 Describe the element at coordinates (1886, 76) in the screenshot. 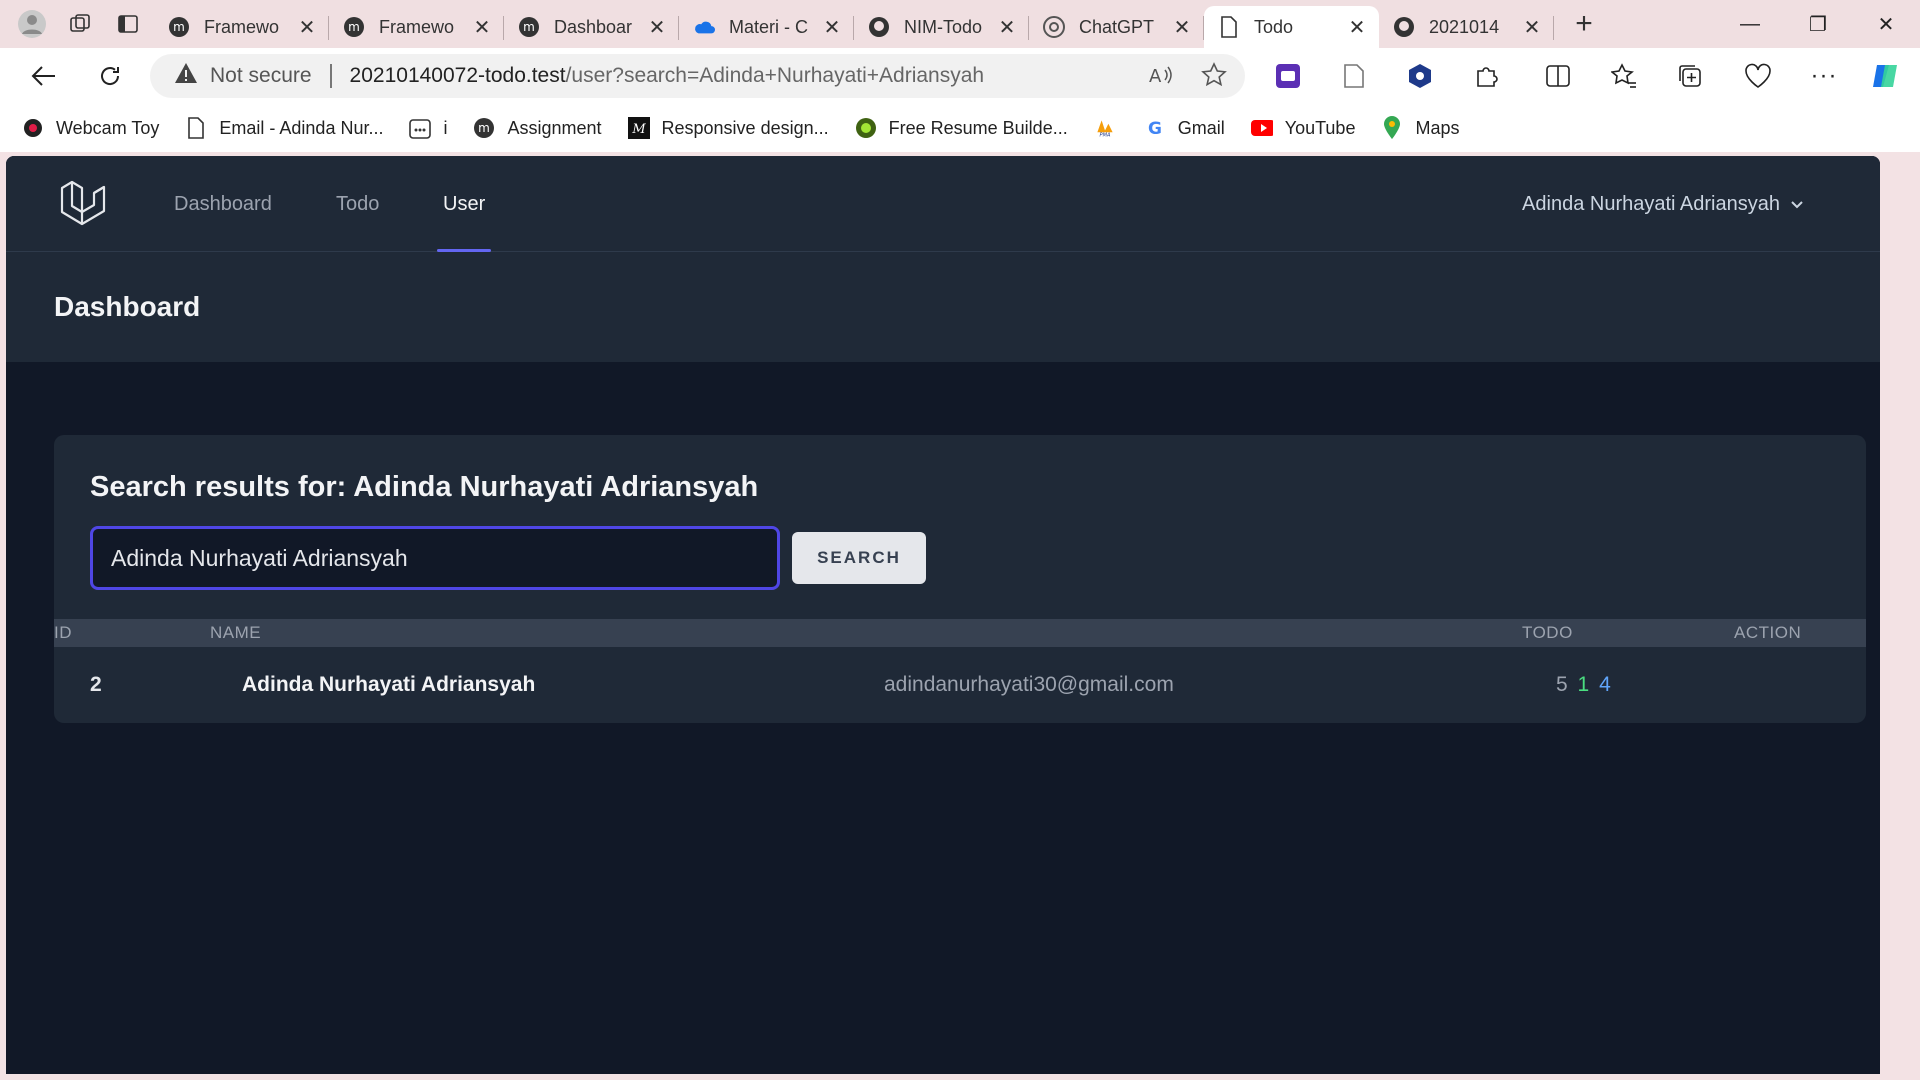

I see `copilot-icon` at that location.